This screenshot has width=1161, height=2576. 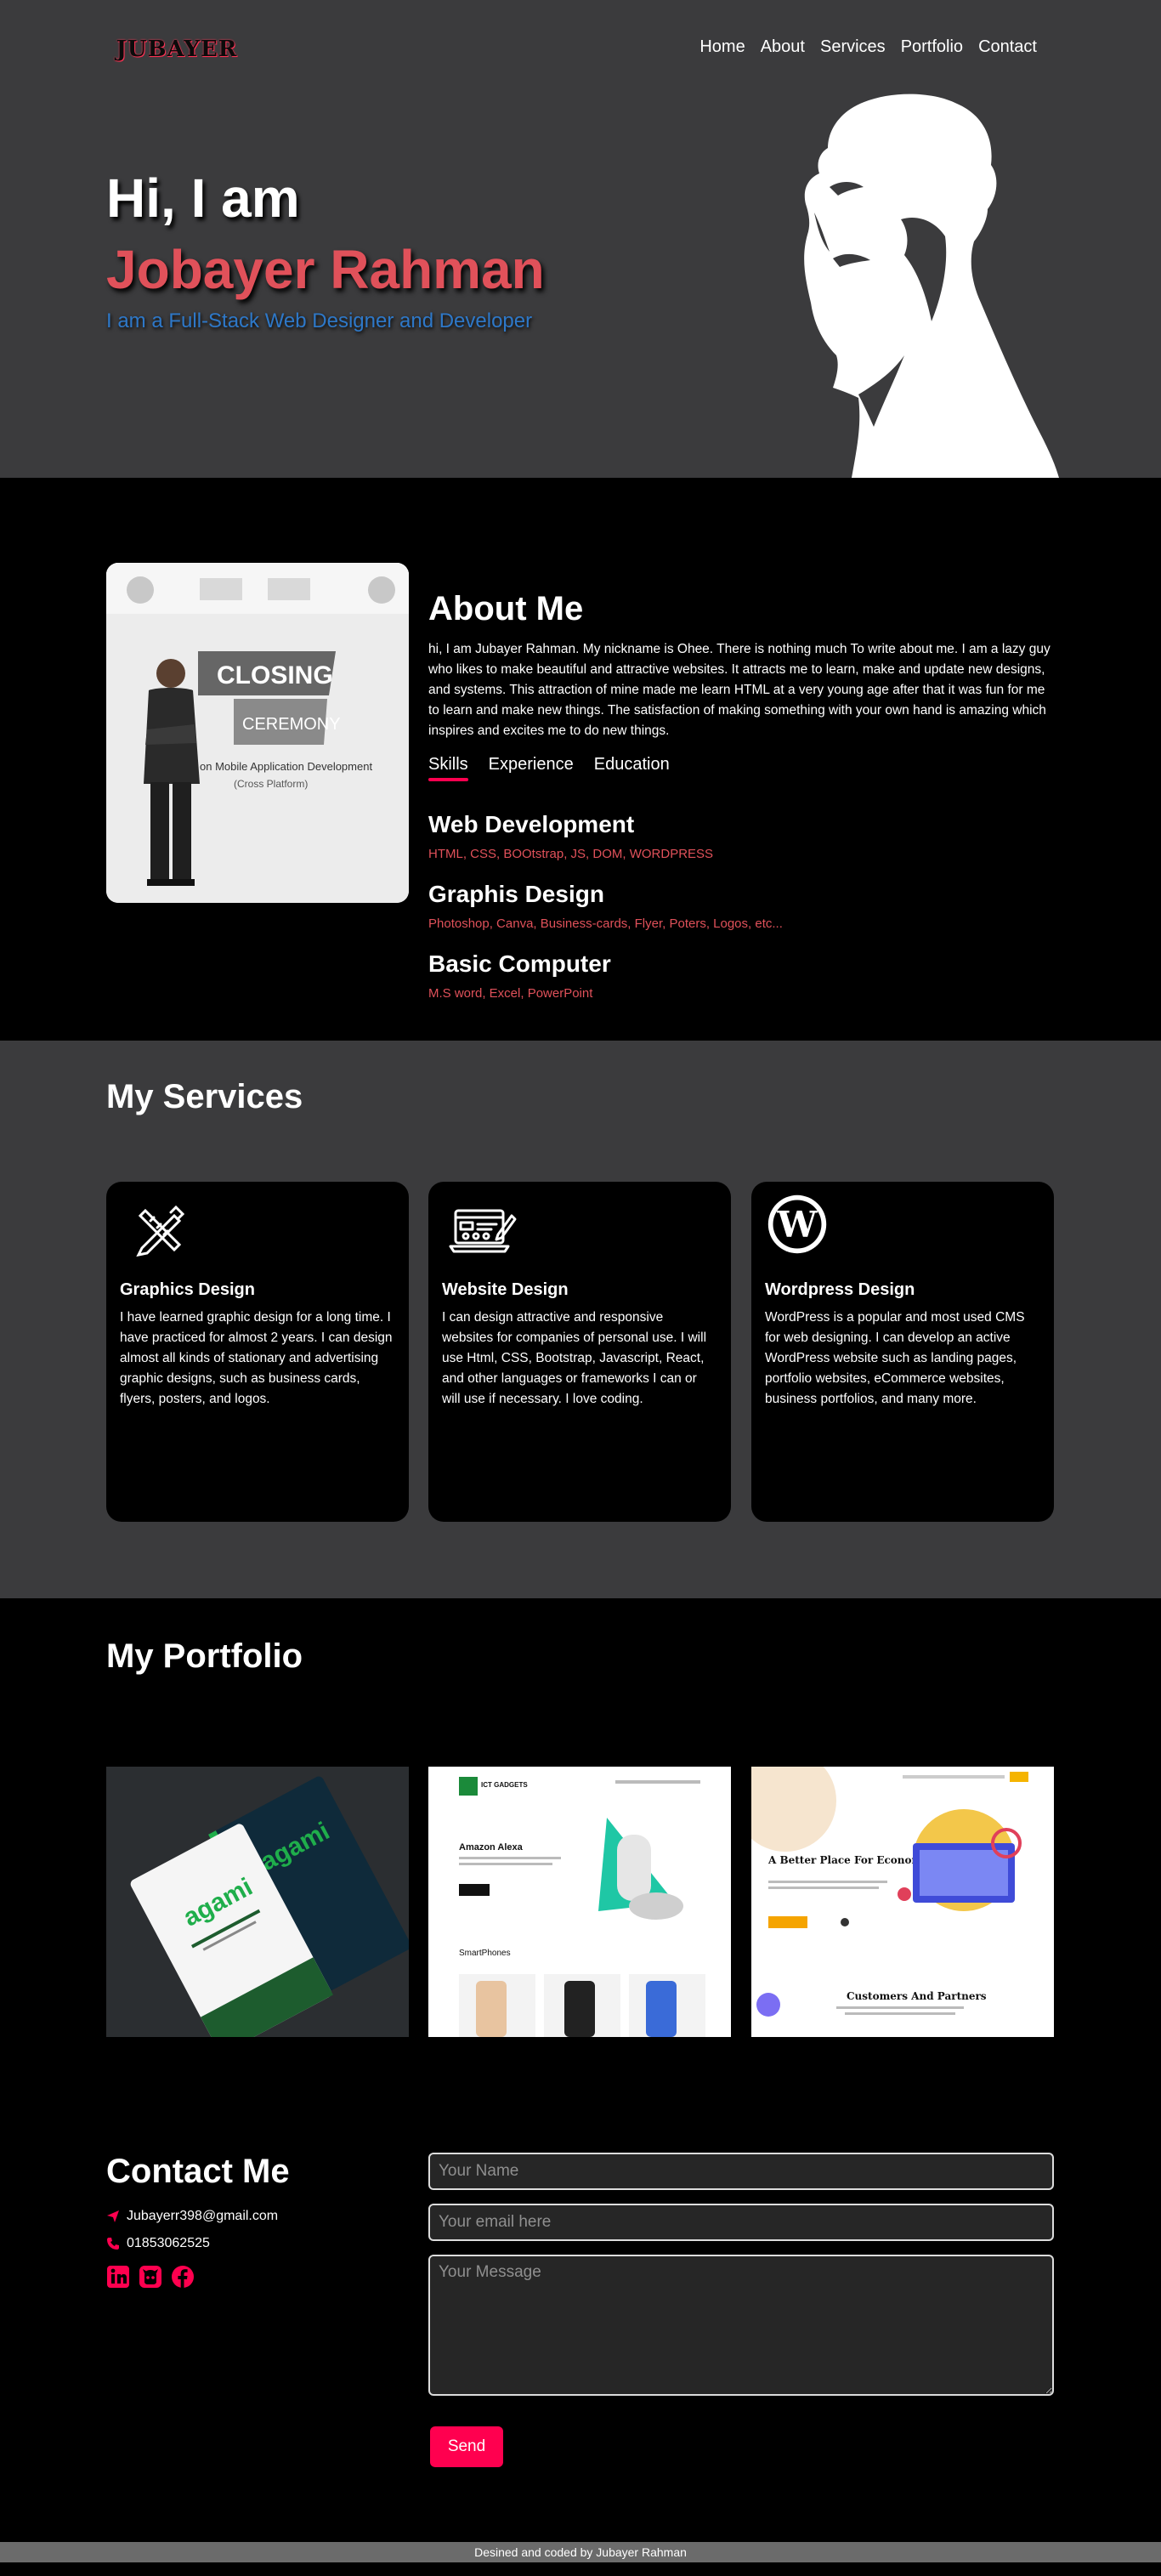 I want to click on hero-name: Jobayer Rahman, so click(x=325, y=270).